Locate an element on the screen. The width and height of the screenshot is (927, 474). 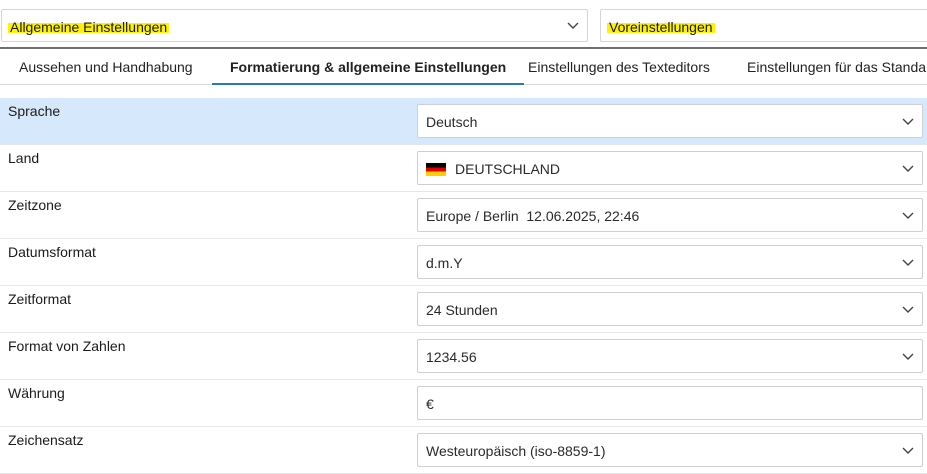
field-value: 24 Stunden is located at coordinates (462, 310).